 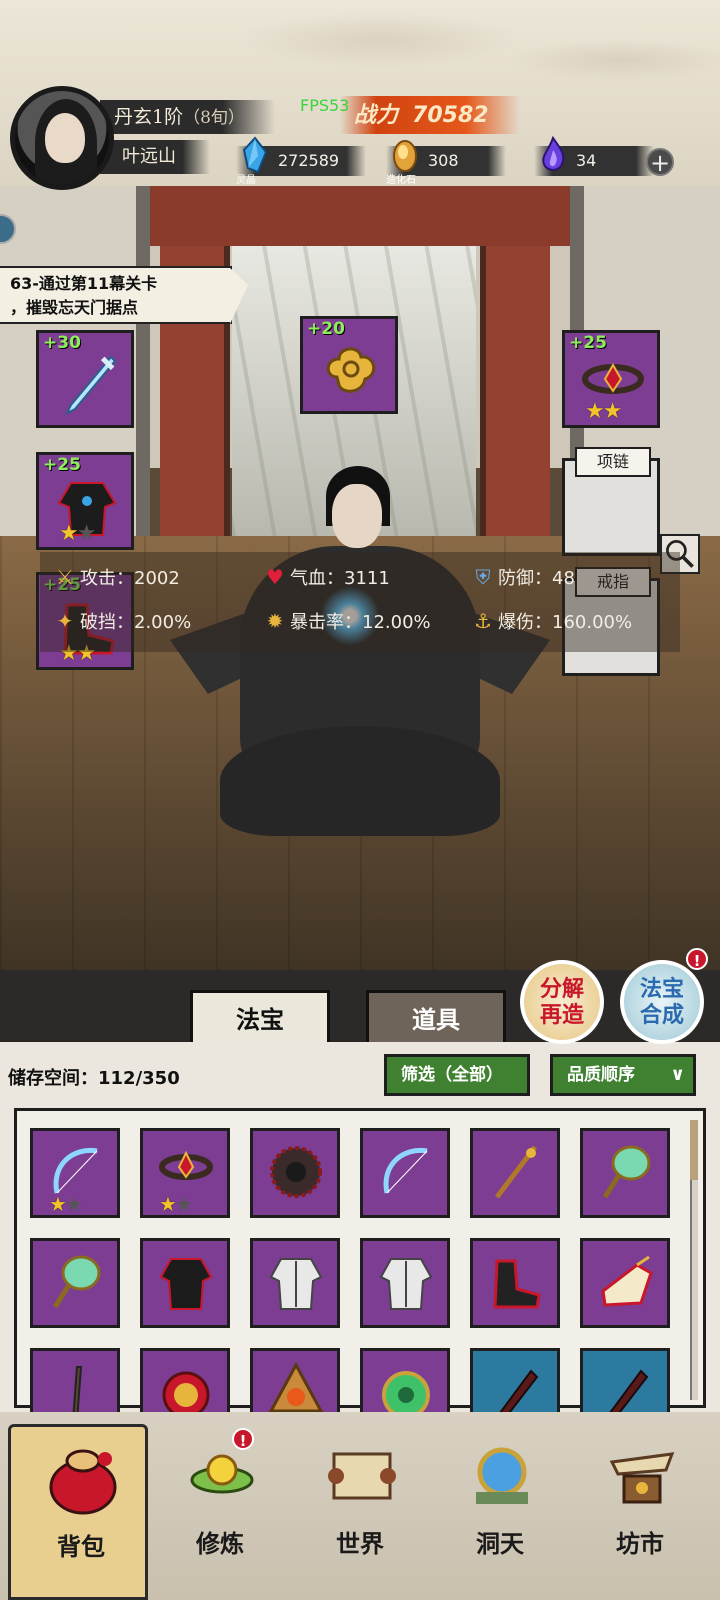 I want to click on stat-hp-value: 气血：3111, so click(x=340, y=578).